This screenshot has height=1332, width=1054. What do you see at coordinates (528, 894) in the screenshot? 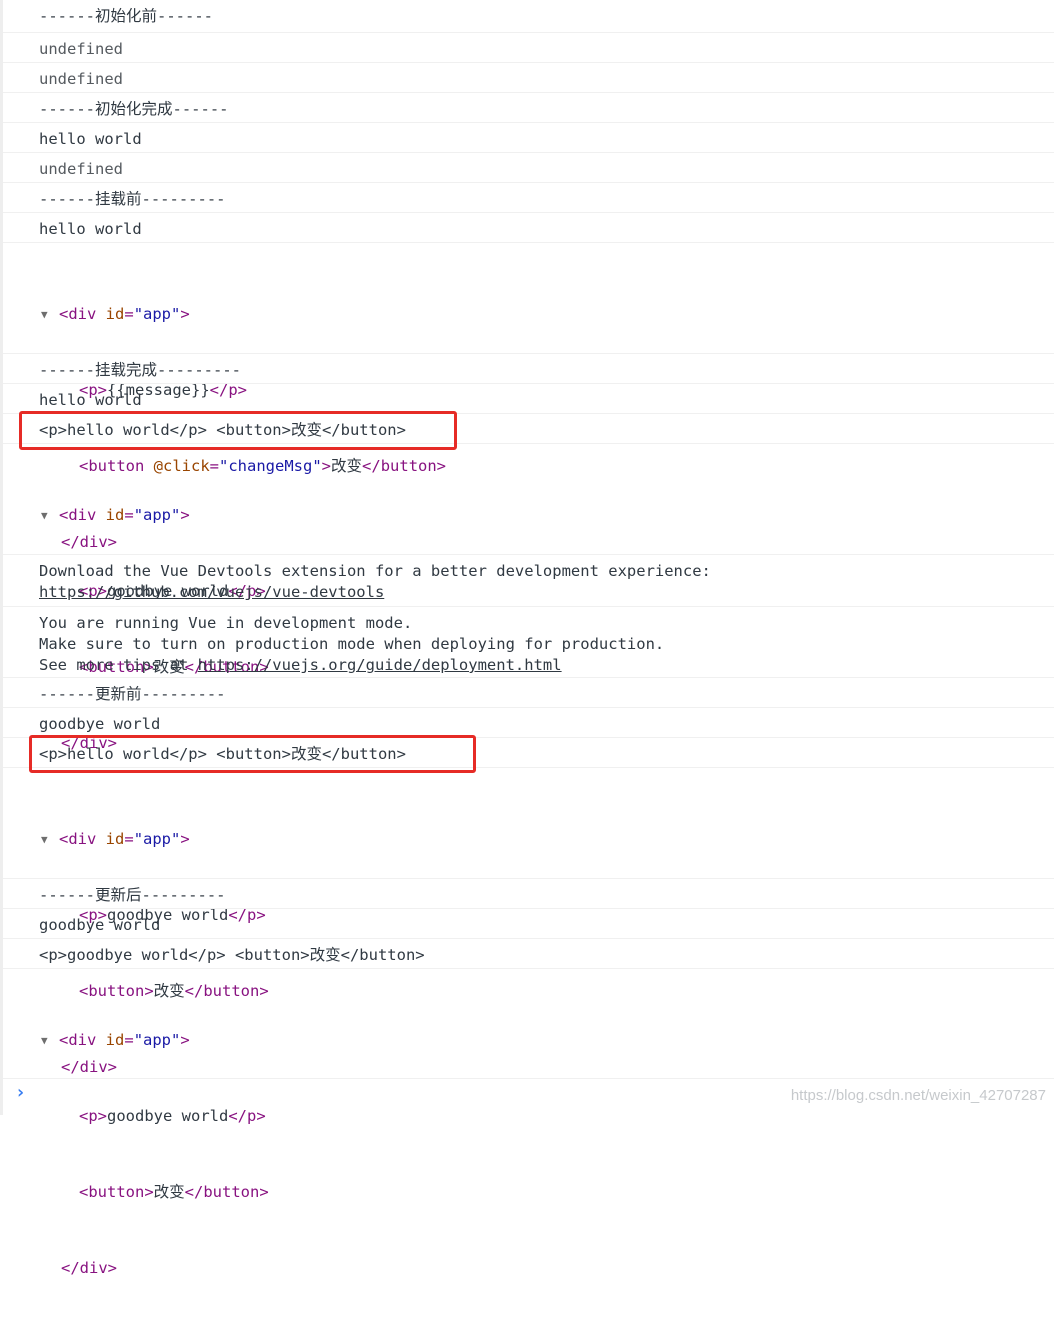
I see `console-message: ------更新后---------` at bounding box center [528, 894].